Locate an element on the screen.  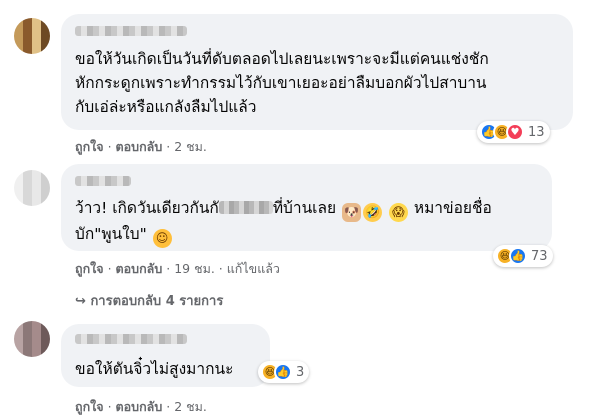
view-replies-link: ↪ การตอบกลับ 4 รายการ is located at coordinates (149, 300).